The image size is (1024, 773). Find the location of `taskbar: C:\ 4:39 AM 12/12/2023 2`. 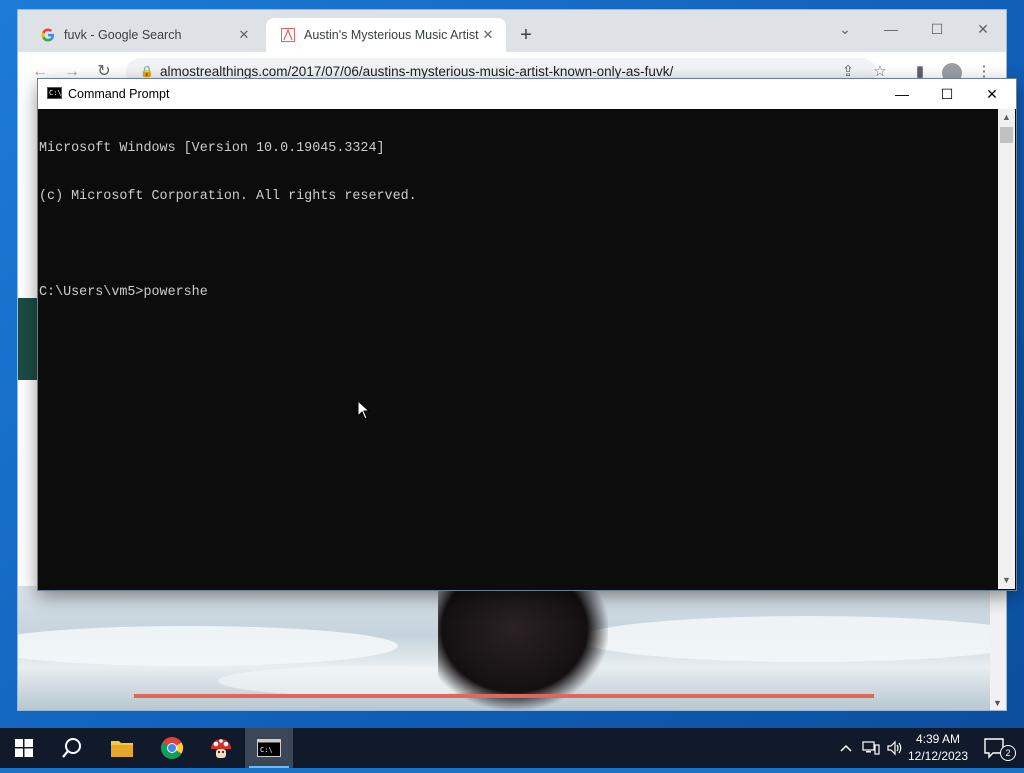

taskbar: C:\ 4:39 AM 12/12/2023 2 is located at coordinates (512, 748).